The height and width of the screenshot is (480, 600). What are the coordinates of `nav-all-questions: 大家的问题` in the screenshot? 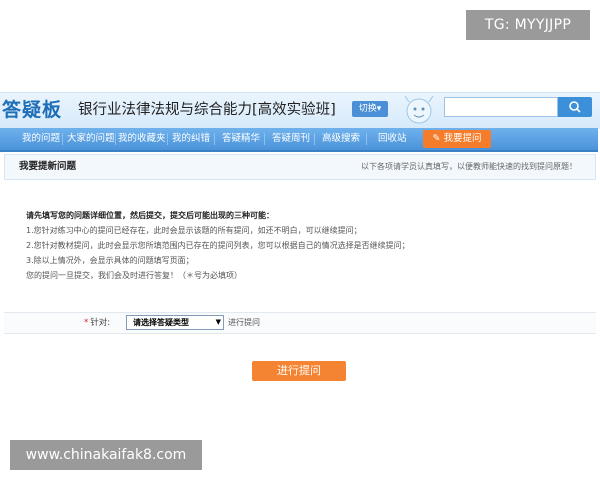 It's located at (91, 139).